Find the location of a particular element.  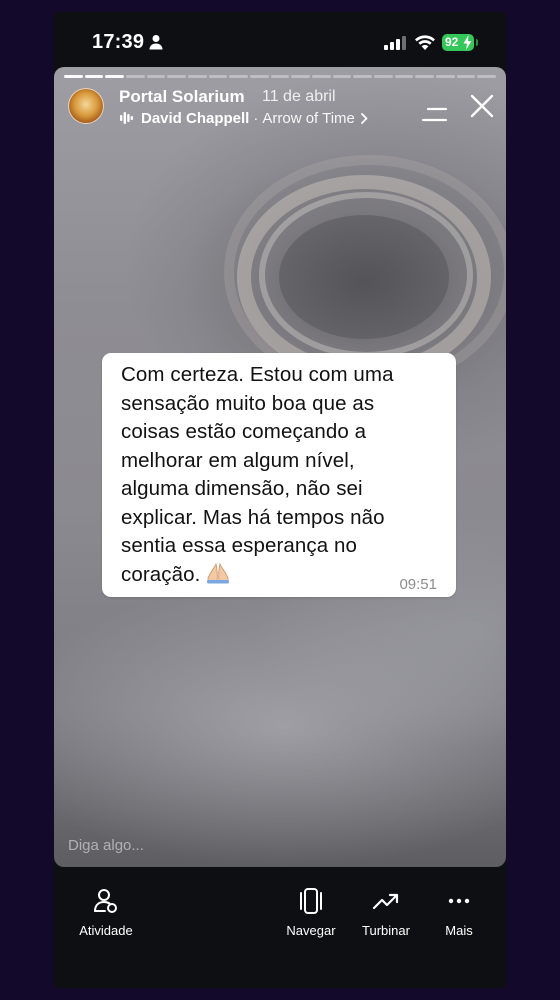

audio-bars-icon is located at coordinates (126, 118).